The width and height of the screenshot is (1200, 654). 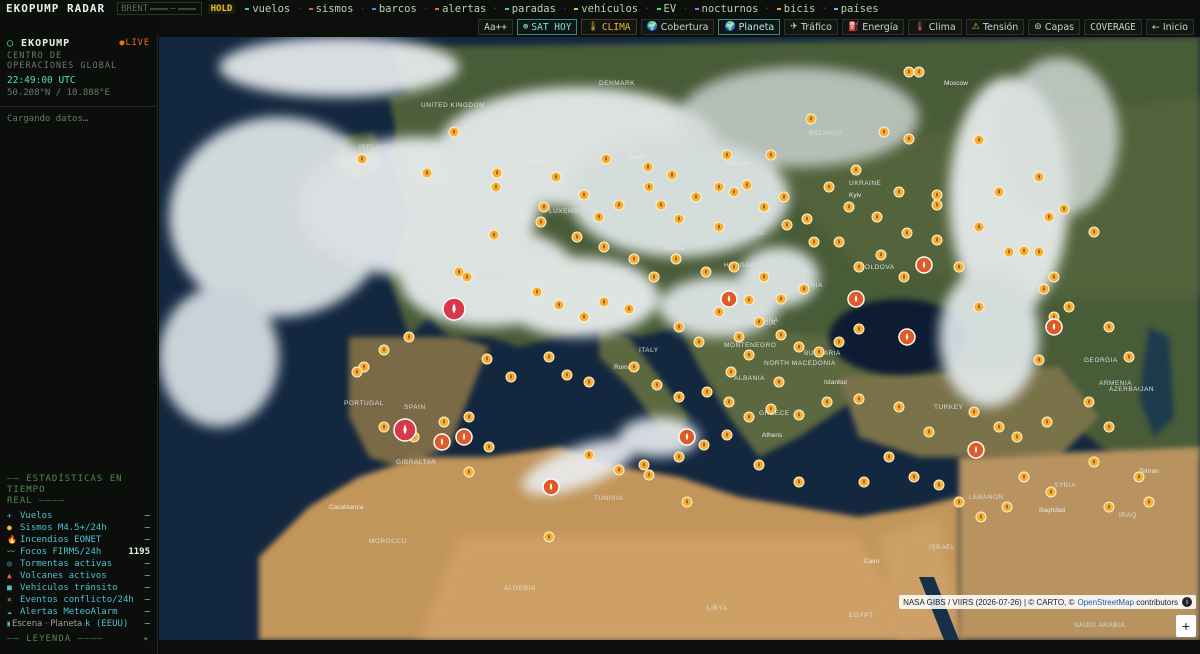 I want to click on cobertura-button: 🌍 Cobertura, so click(x=677, y=27).